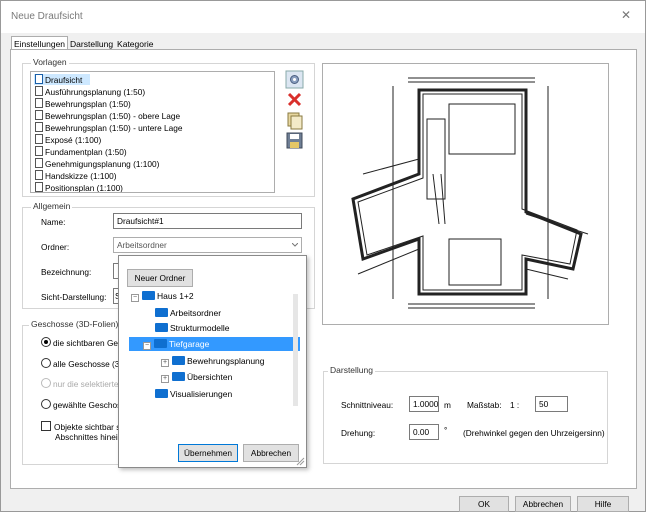 Image resolution: width=646 pixels, height=512 pixels. I want to click on massstab-field: 50, so click(551, 404).